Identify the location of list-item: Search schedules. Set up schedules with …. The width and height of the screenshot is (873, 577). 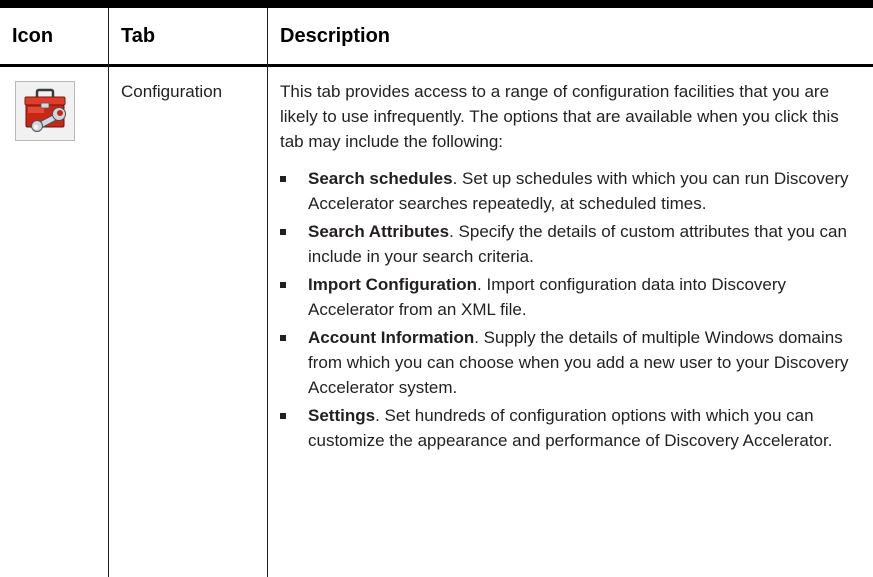
(572, 191).